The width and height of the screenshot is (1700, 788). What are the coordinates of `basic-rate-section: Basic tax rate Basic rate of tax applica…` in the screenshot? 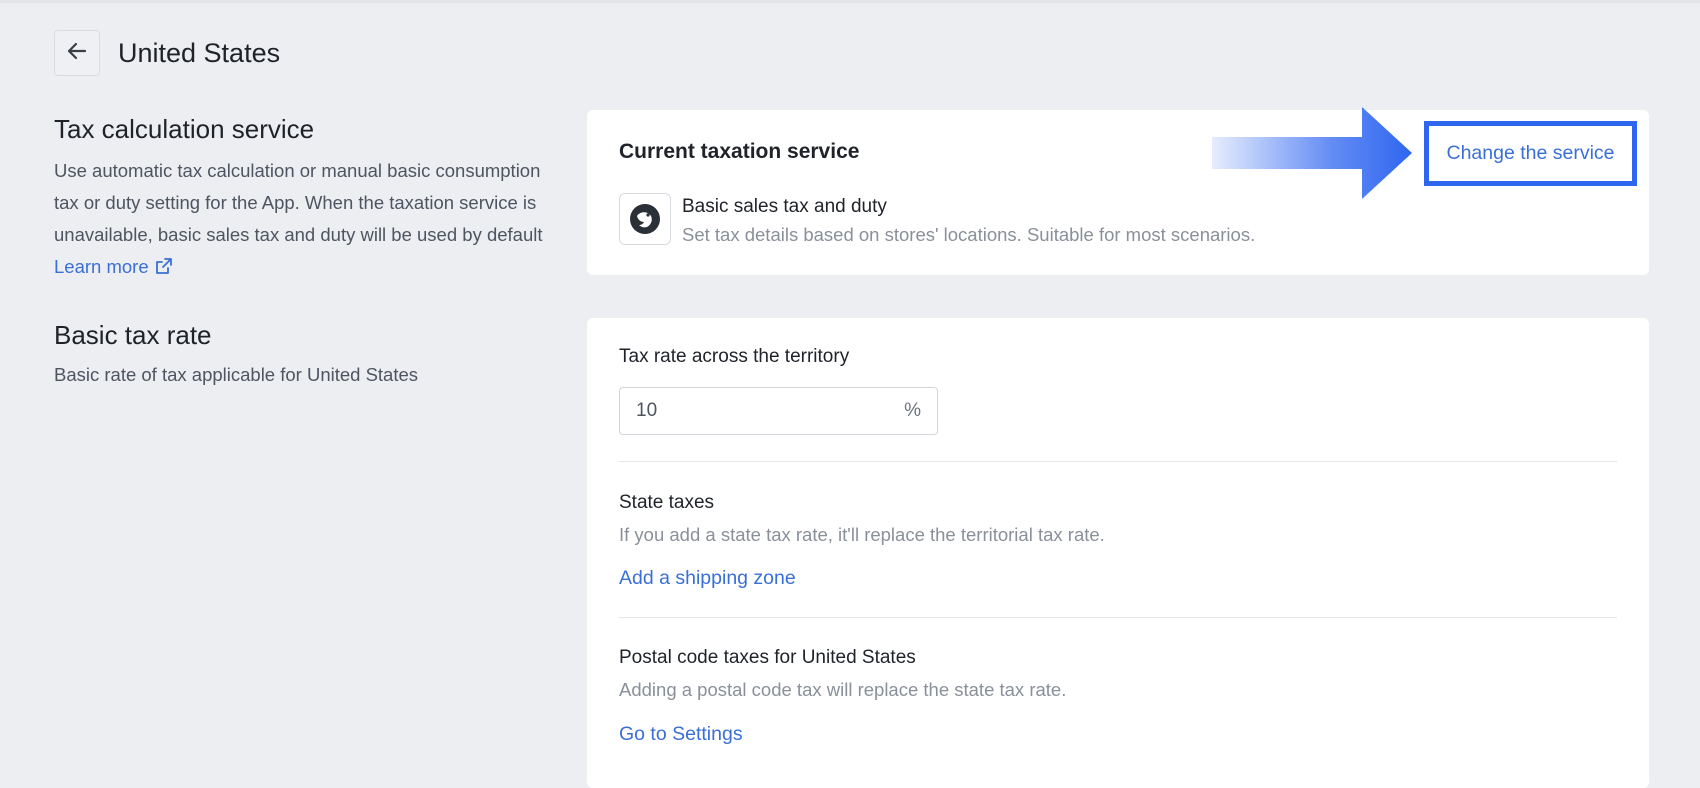 It's located at (299, 355).